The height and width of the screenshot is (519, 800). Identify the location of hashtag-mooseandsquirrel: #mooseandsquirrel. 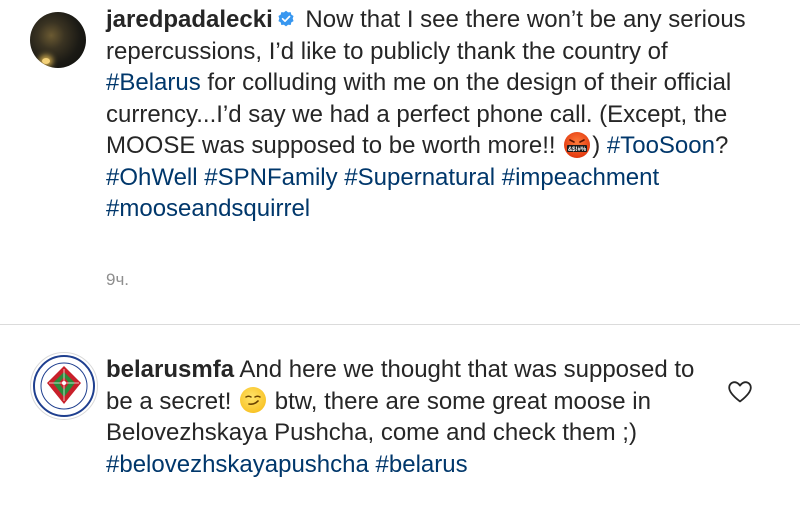
(208, 208).